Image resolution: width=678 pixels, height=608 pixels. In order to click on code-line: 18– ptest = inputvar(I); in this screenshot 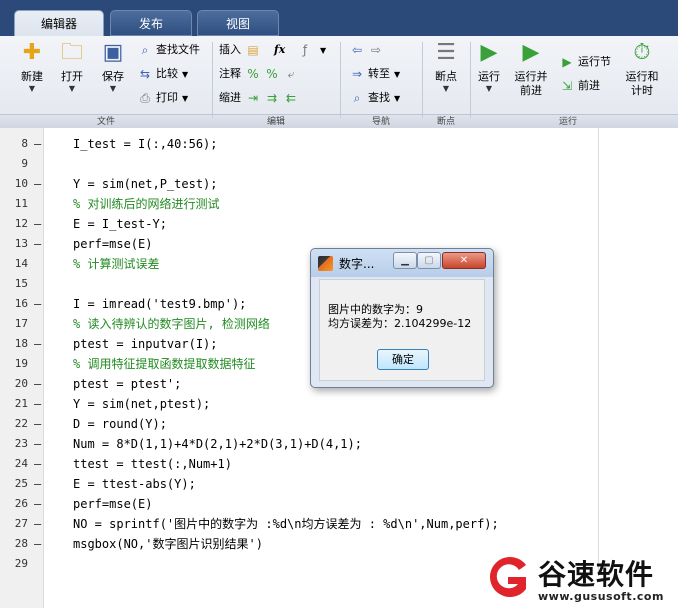, I will do `click(299, 344)`.